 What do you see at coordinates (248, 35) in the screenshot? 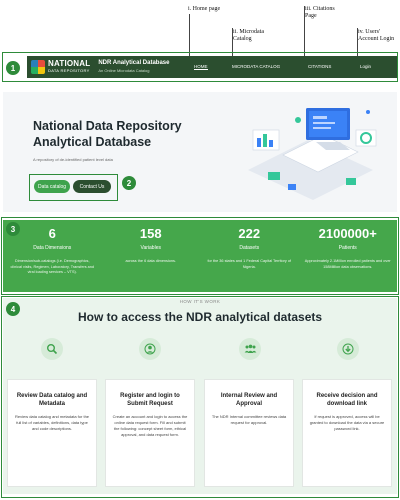
I see `annotation-microdata: ii. Microdata Catalog` at bounding box center [248, 35].